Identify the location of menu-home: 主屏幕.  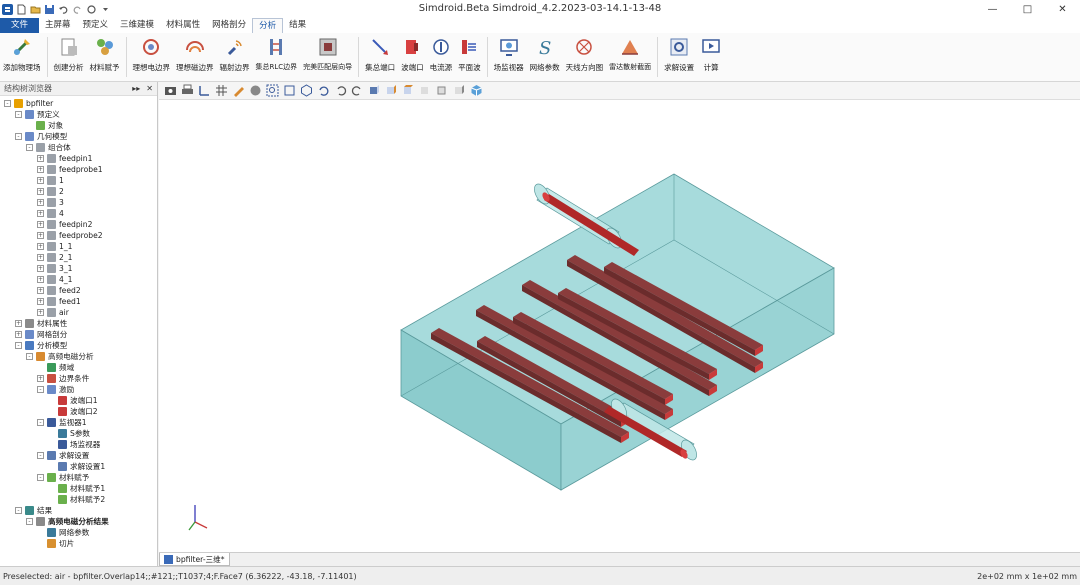
(58, 25).